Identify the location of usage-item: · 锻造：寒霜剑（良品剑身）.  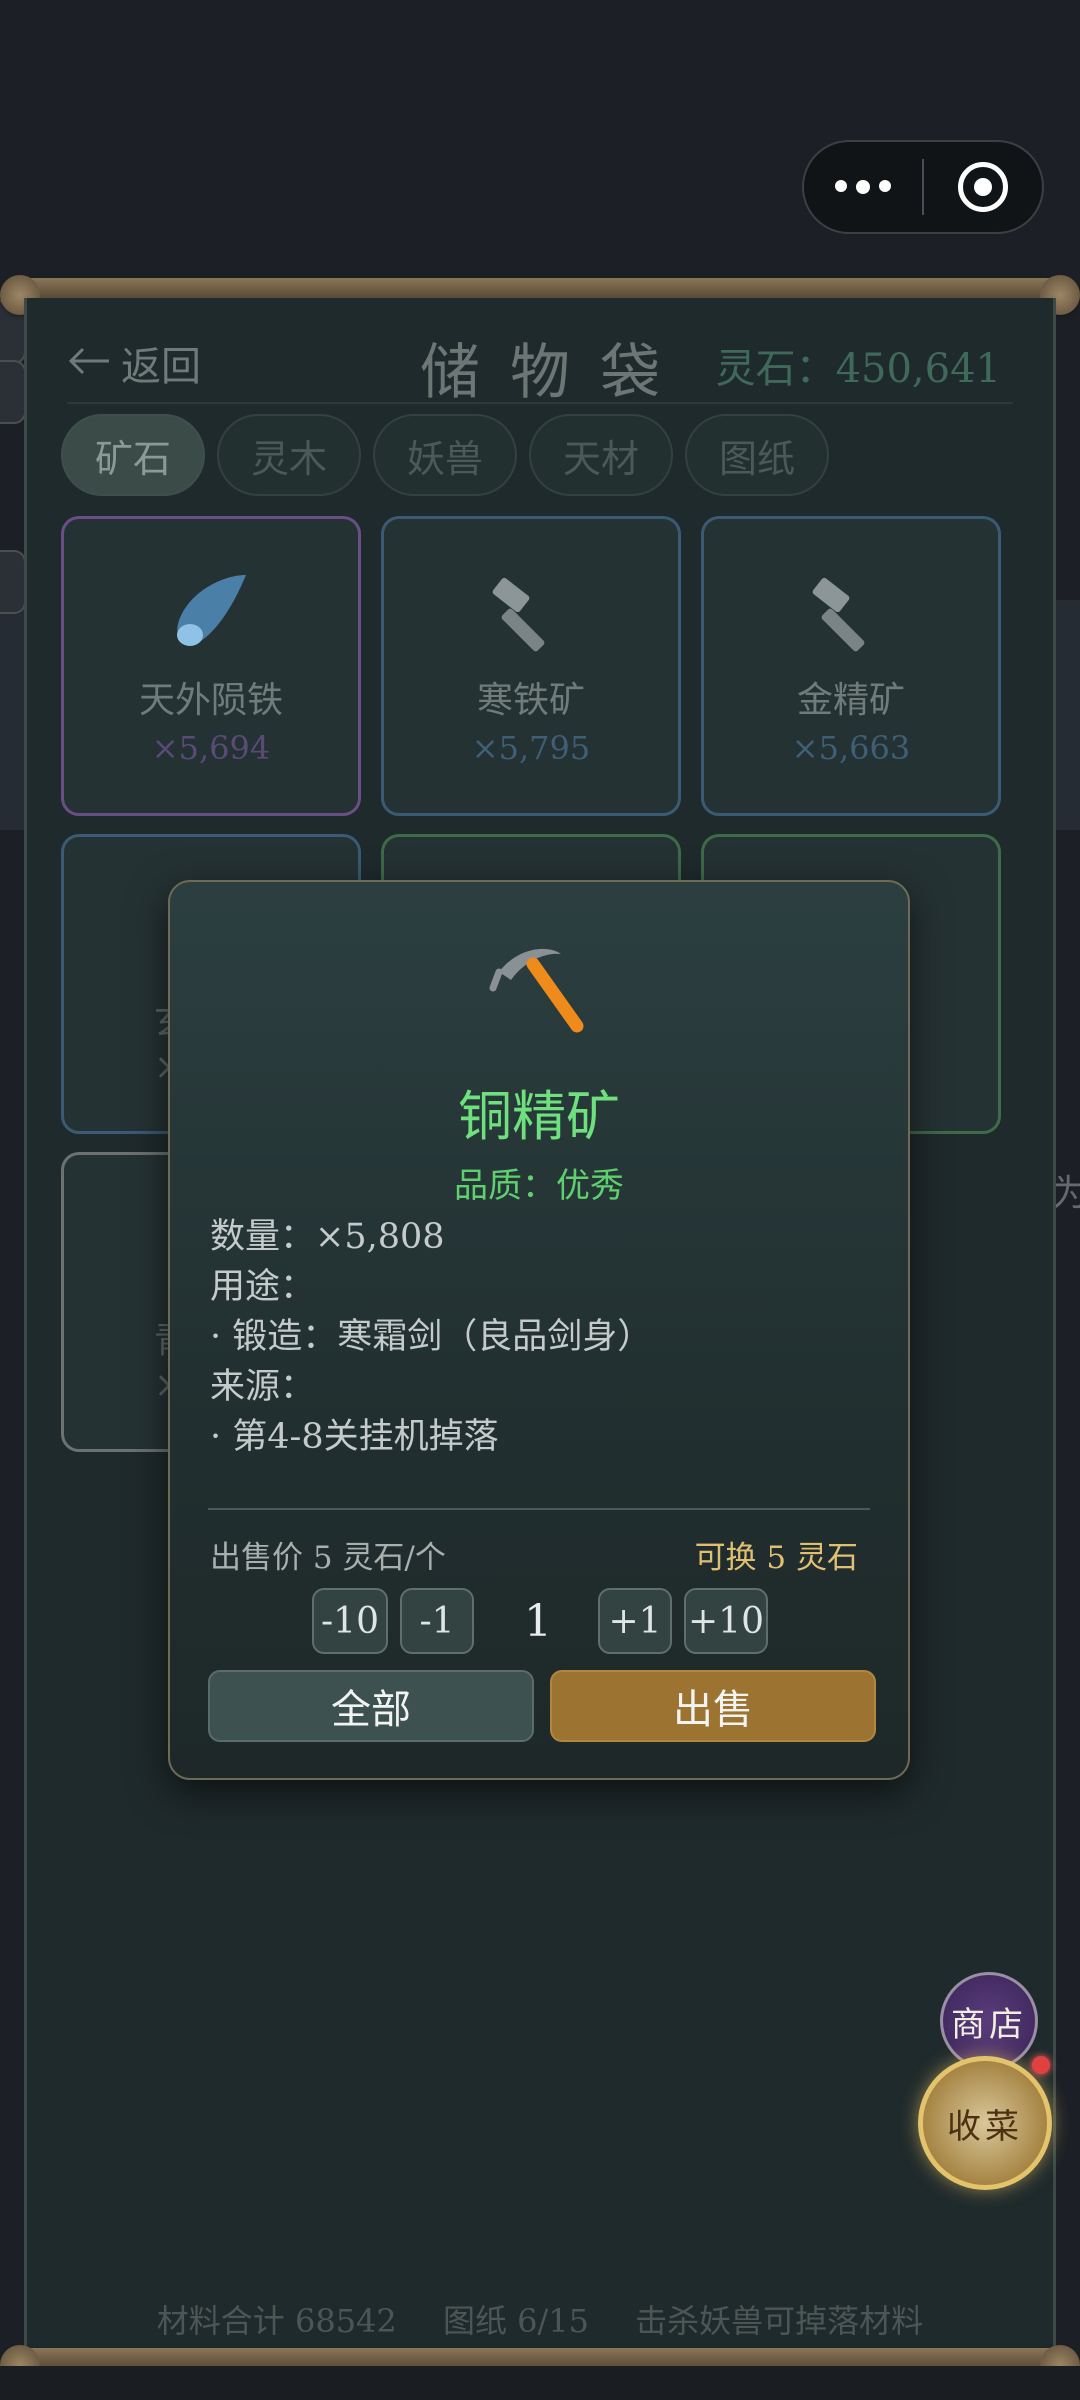
(431, 1337).